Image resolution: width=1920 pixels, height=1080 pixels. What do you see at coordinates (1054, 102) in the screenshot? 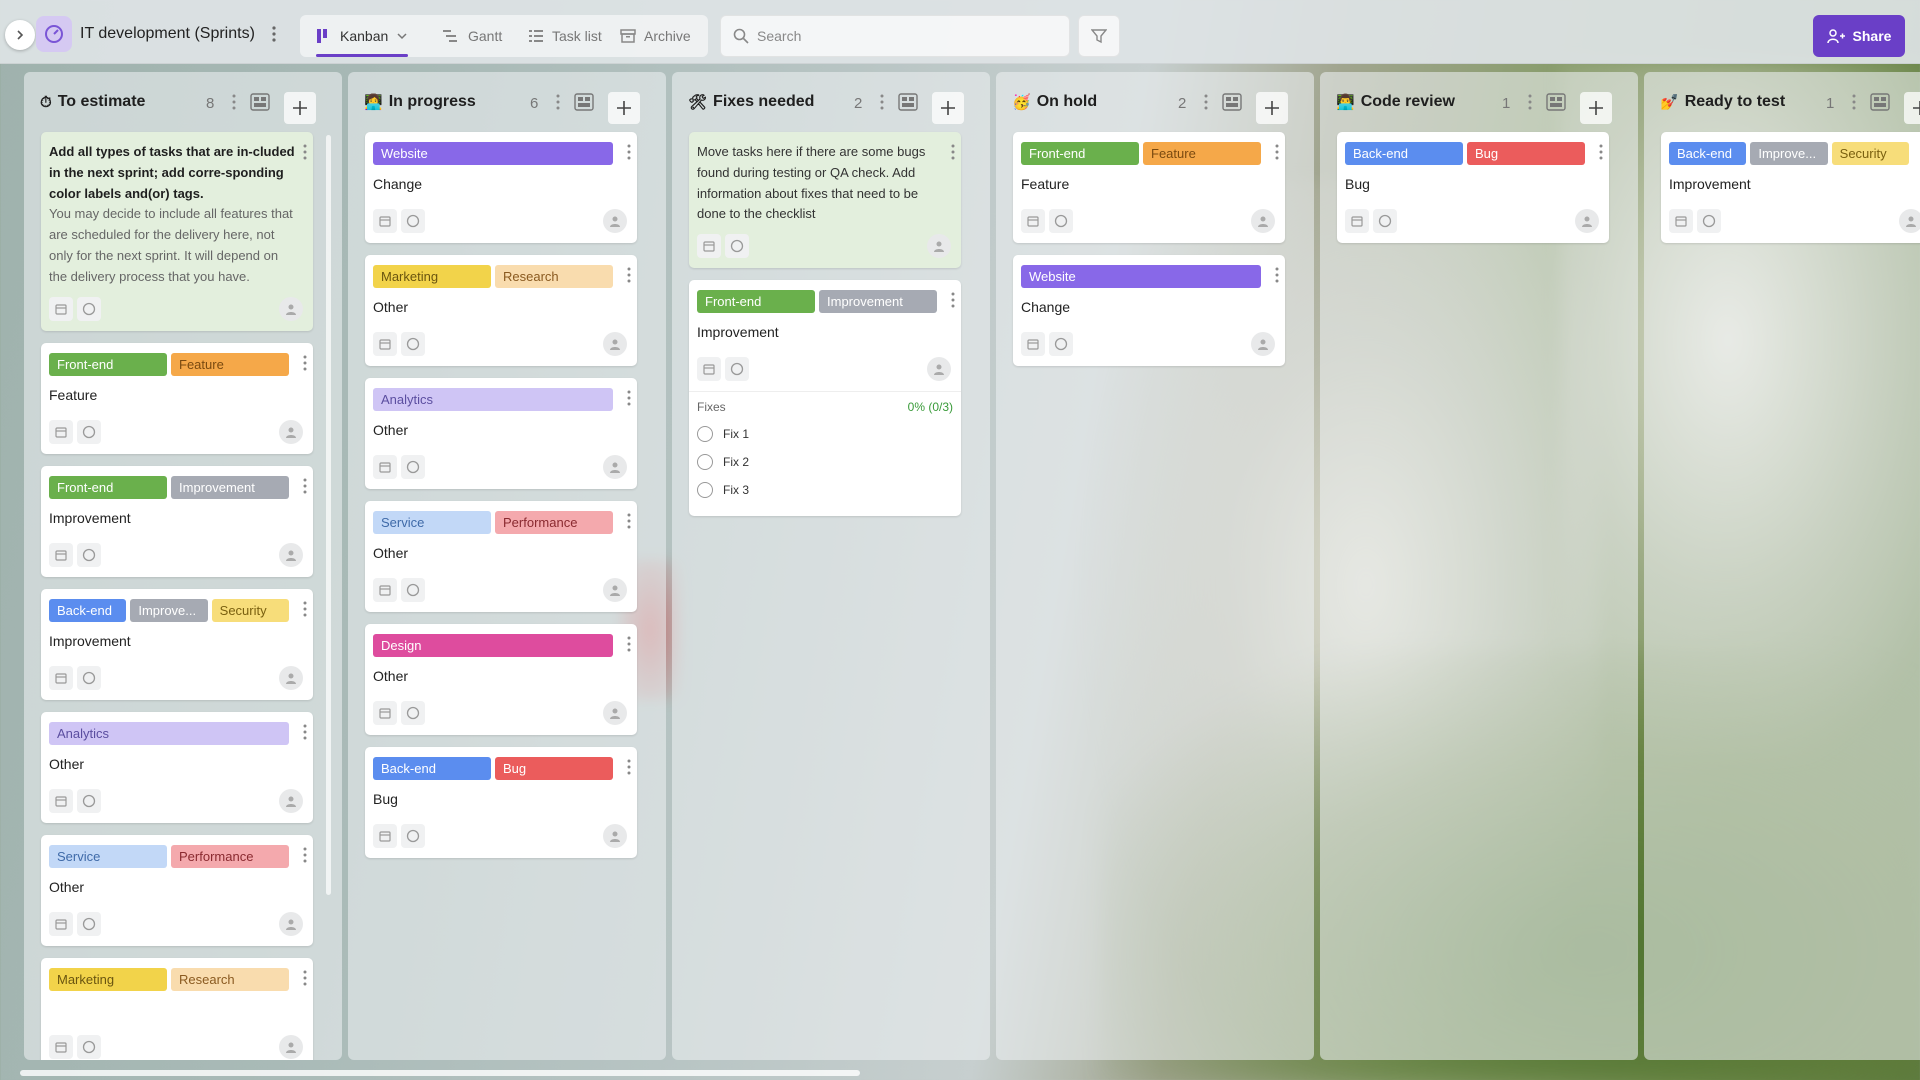
I see `column-title: 🥳 On hold` at bounding box center [1054, 102].